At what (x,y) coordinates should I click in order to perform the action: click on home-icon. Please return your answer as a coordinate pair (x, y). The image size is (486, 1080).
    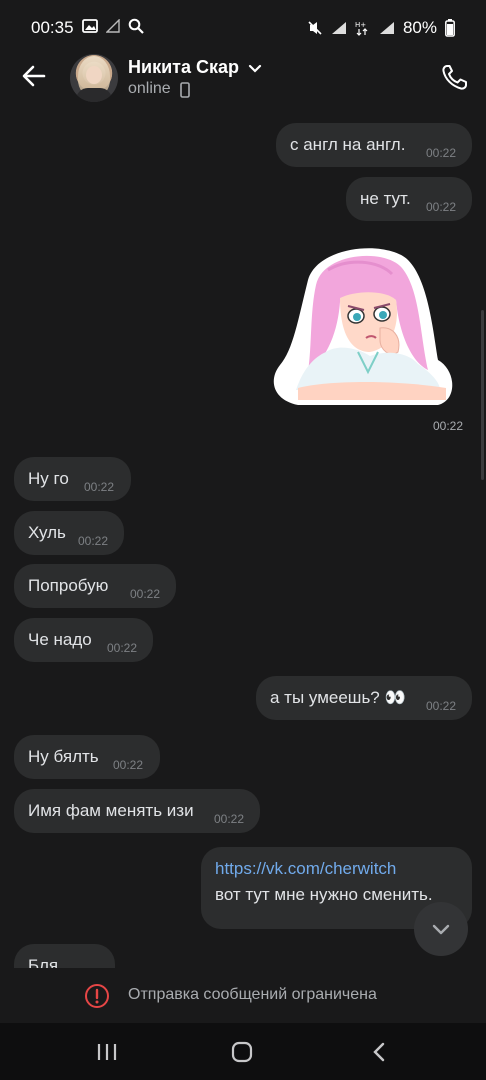
    Looking at the image, I should click on (242, 1052).